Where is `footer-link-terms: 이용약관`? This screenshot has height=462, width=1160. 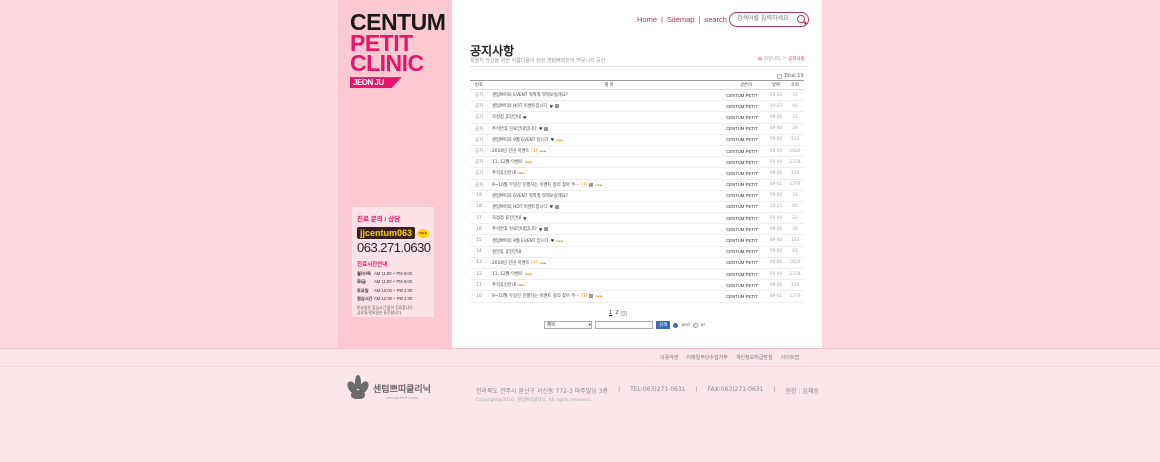 footer-link-terms: 이용약관 is located at coordinates (669, 357).